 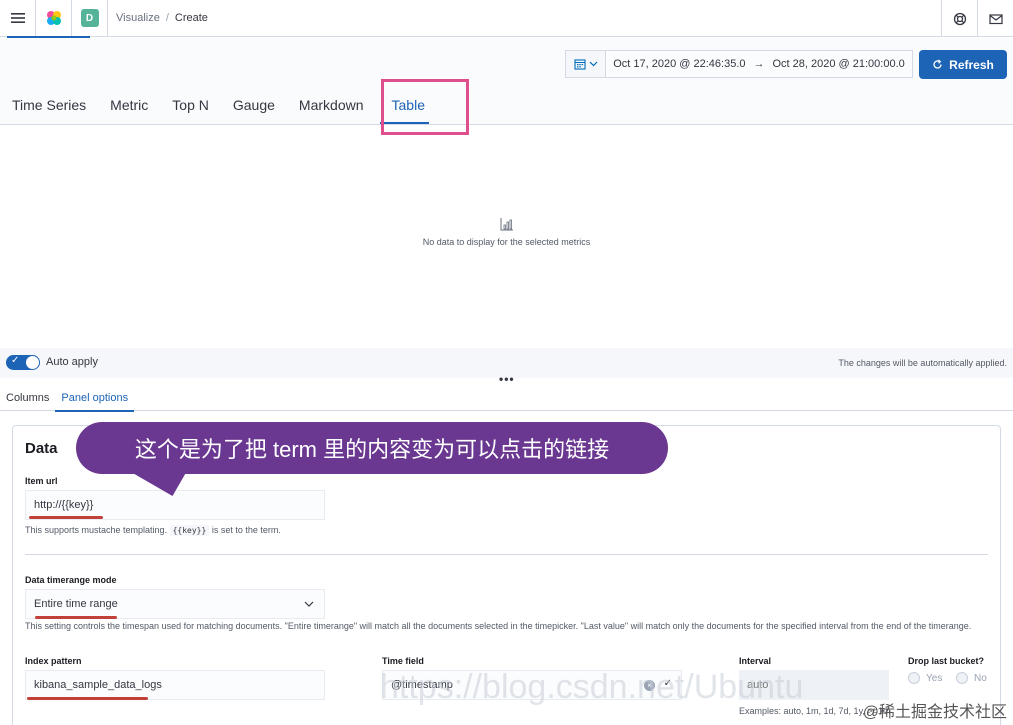 I want to click on section-divider, so click(x=506, y=554).